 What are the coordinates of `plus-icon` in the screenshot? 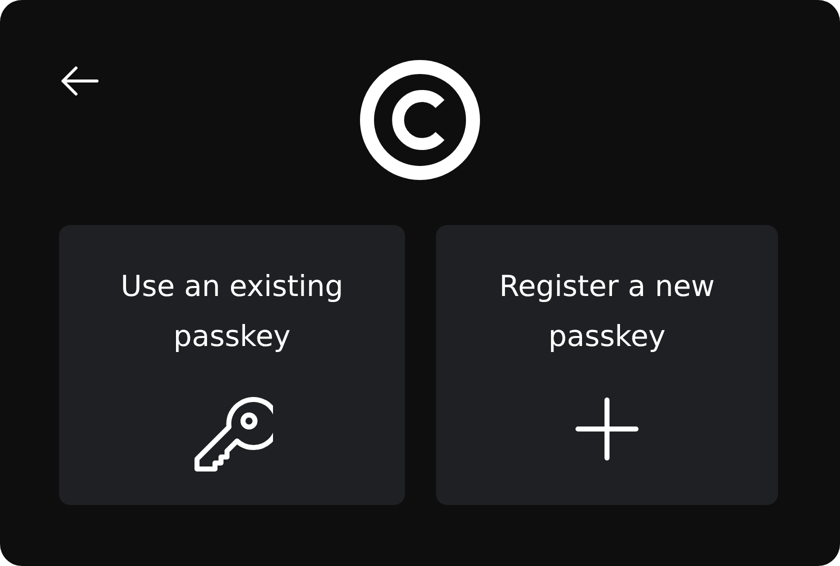 It's located at (607, 429).